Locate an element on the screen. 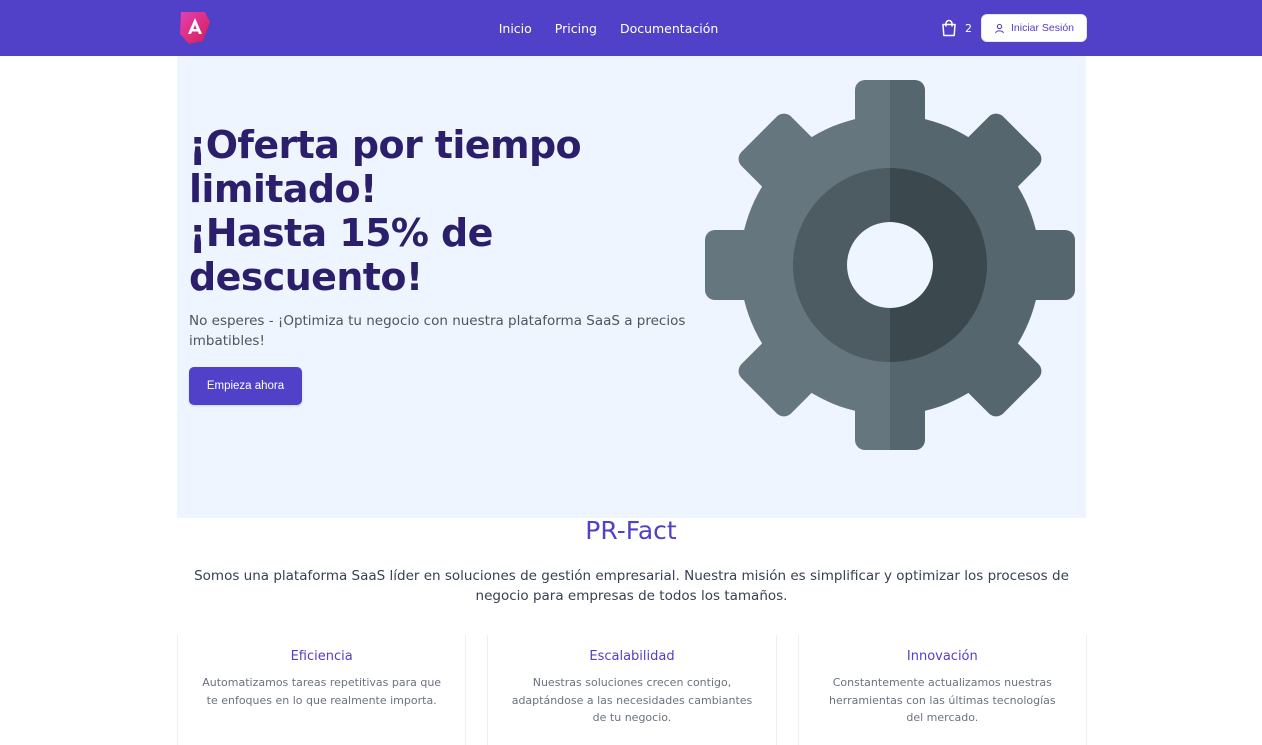  gear-icon is located at coordinates (890, 265).